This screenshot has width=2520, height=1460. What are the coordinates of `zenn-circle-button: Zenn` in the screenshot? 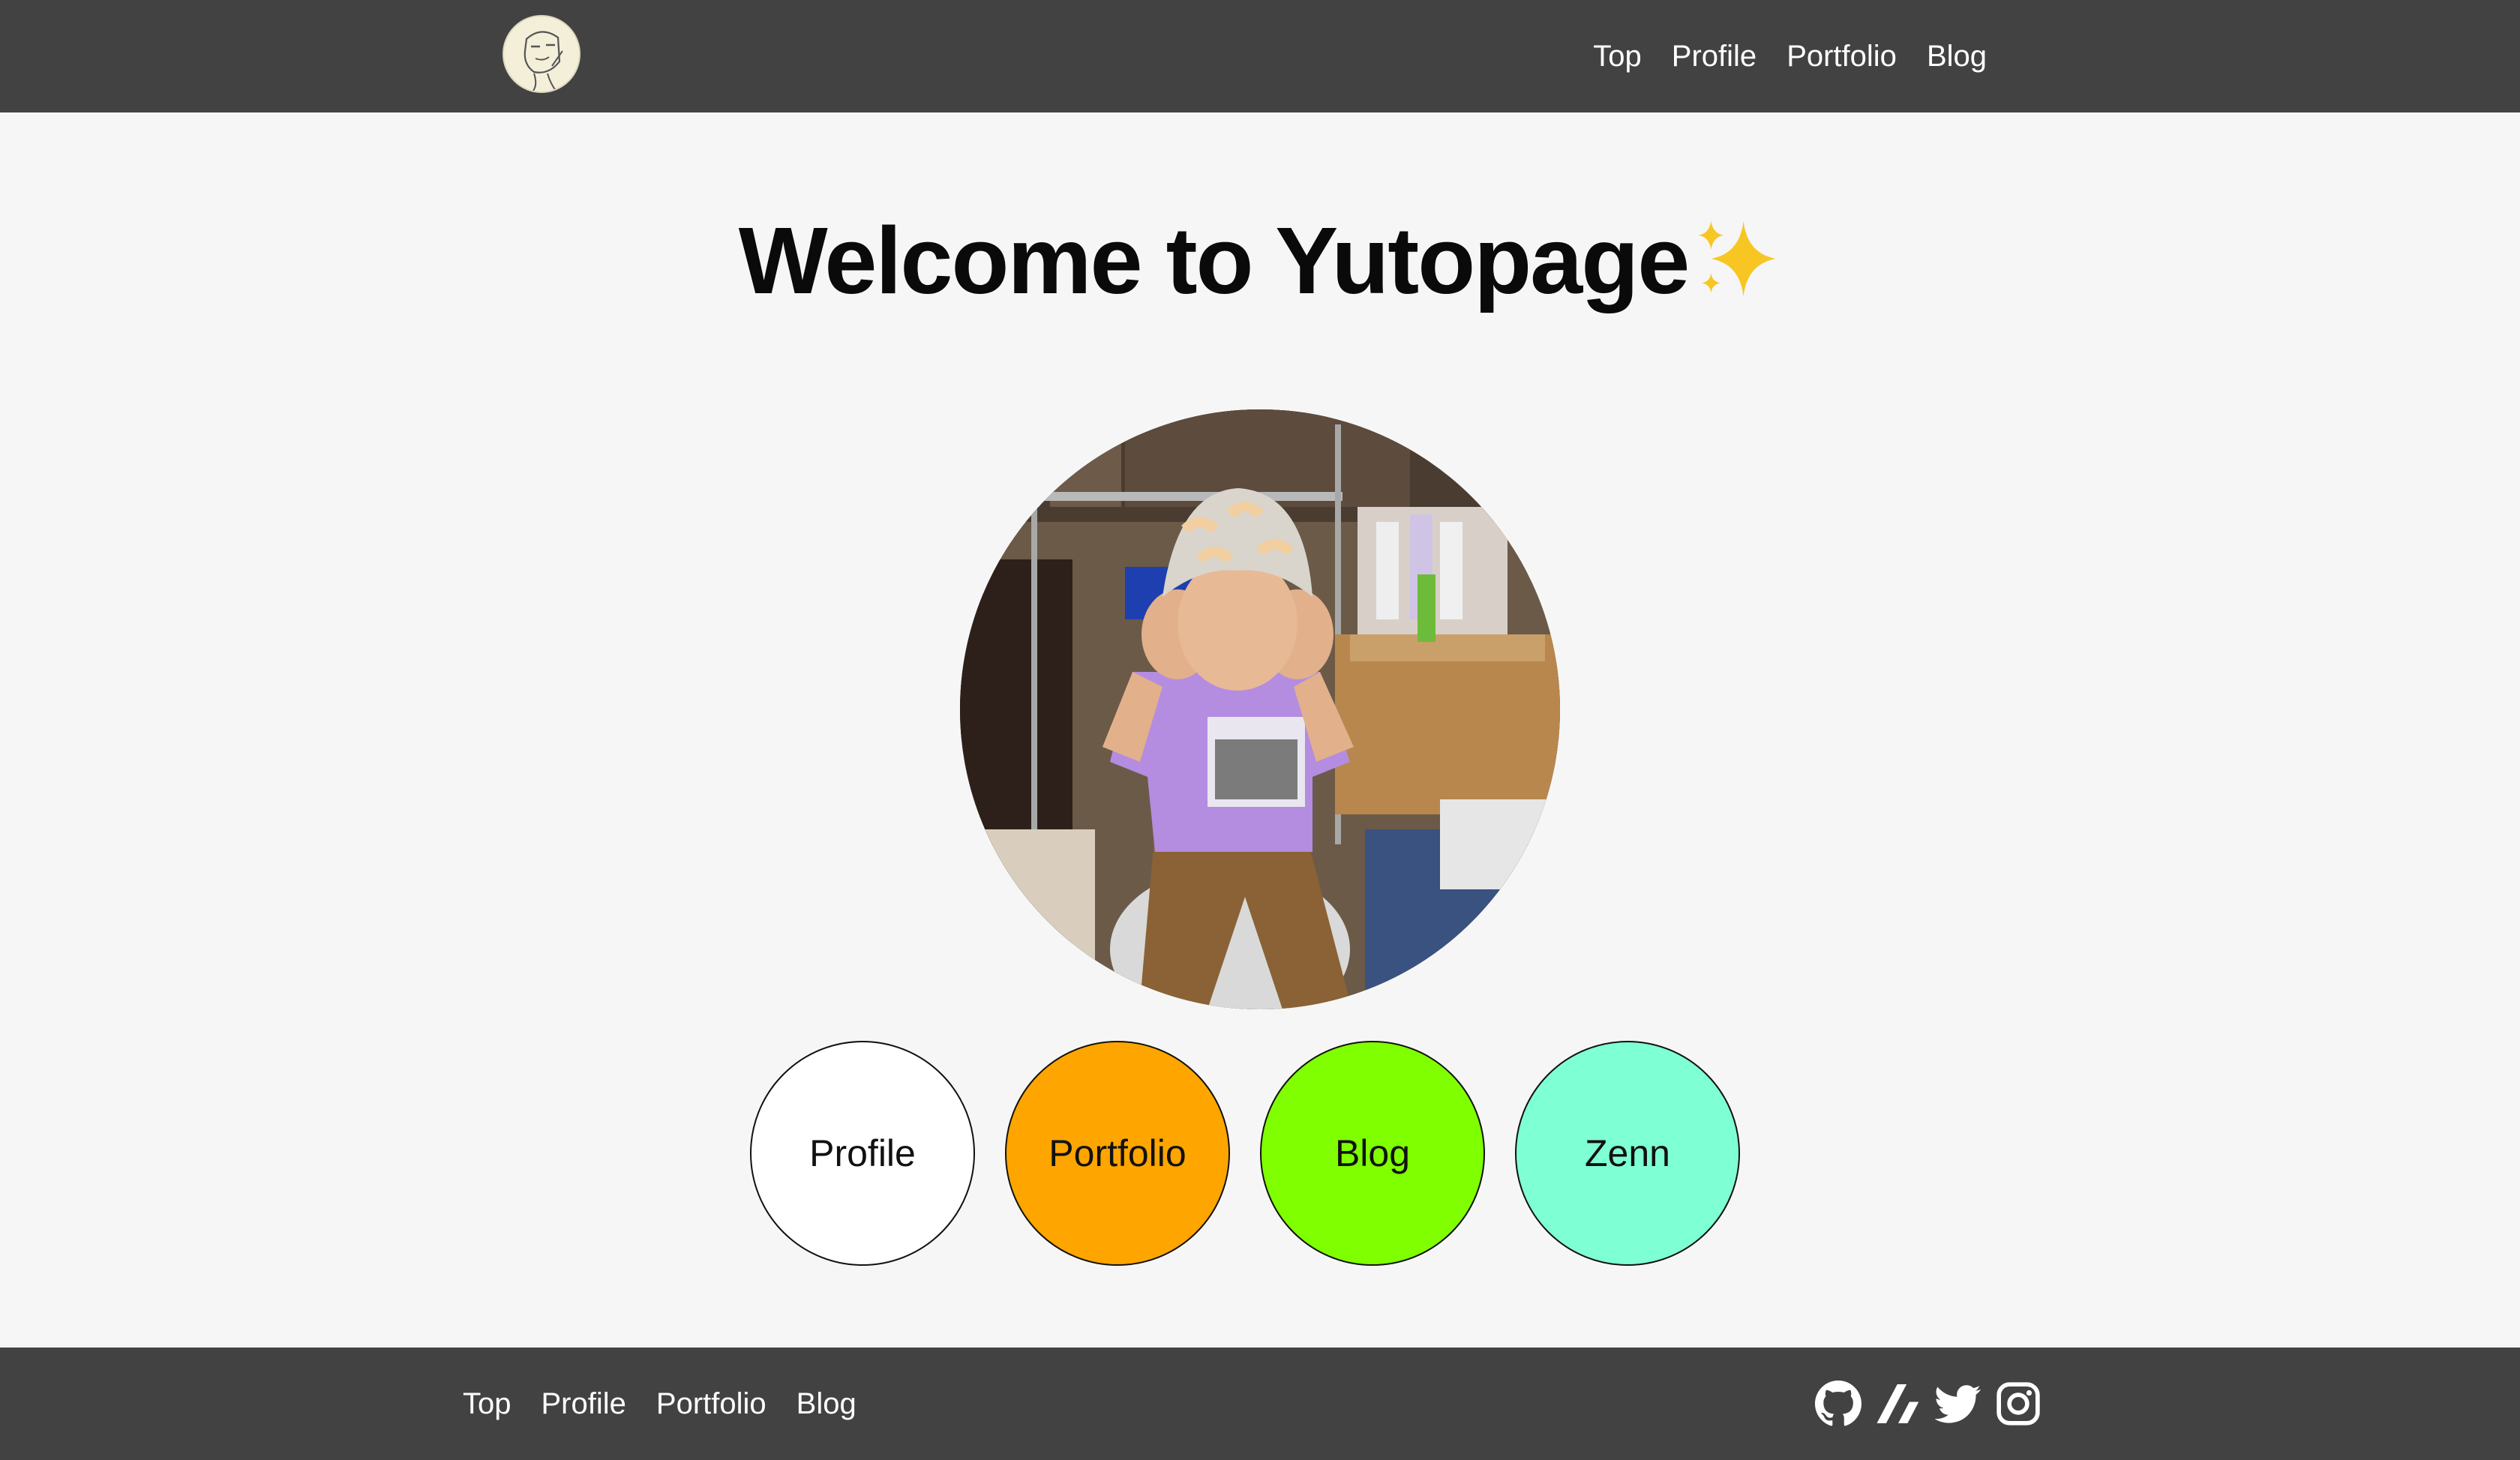 It's located at (1627, 1153).